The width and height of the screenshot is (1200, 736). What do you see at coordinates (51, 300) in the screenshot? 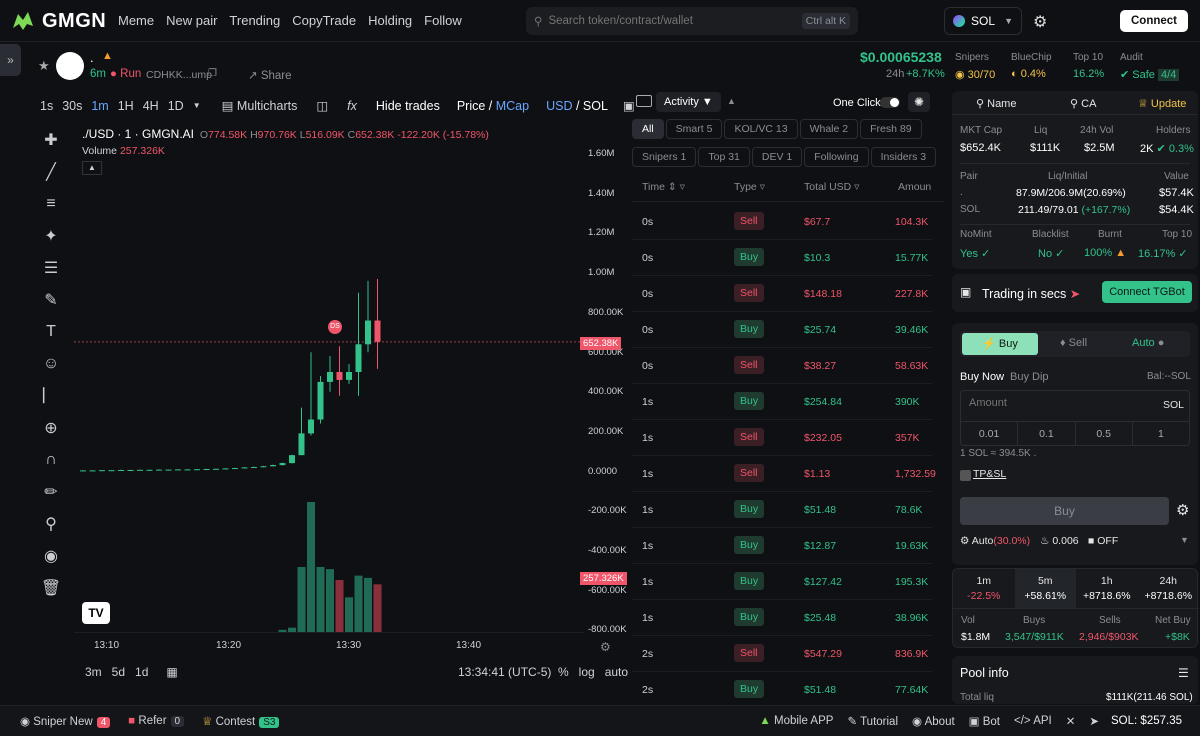
I see `brush-icon: ✎` at bounding box center [51, 300].